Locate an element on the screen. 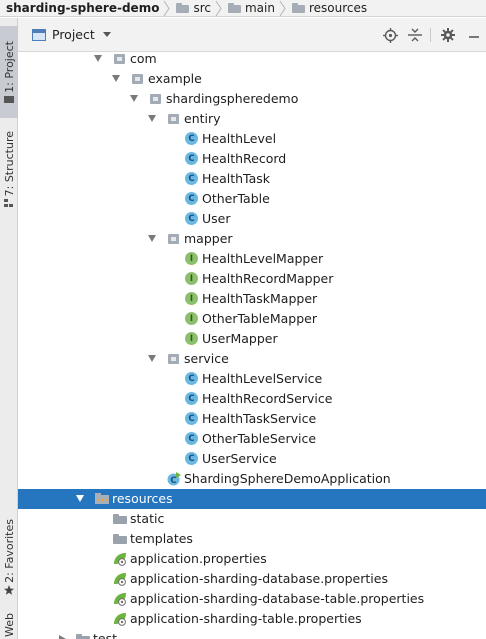  tree-node-label: HealthTaskMapper is located at coordinates (260, 298).